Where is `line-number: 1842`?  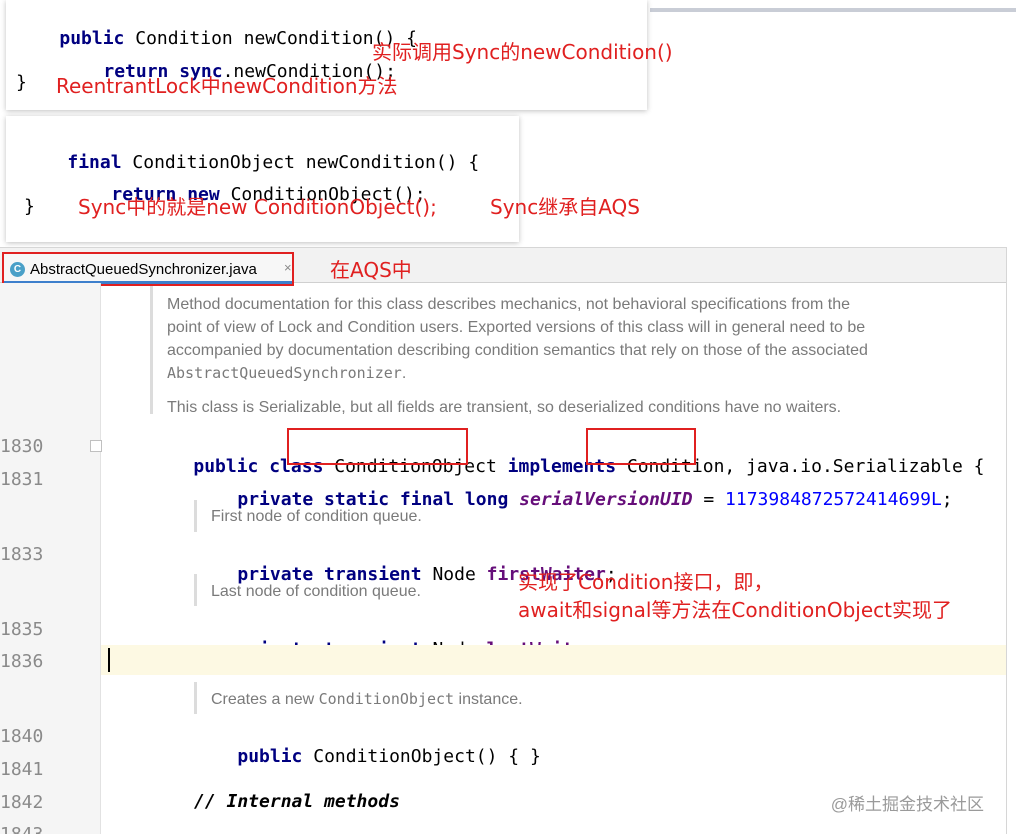
line-number: 1842 is located at coordinates (22, 802).